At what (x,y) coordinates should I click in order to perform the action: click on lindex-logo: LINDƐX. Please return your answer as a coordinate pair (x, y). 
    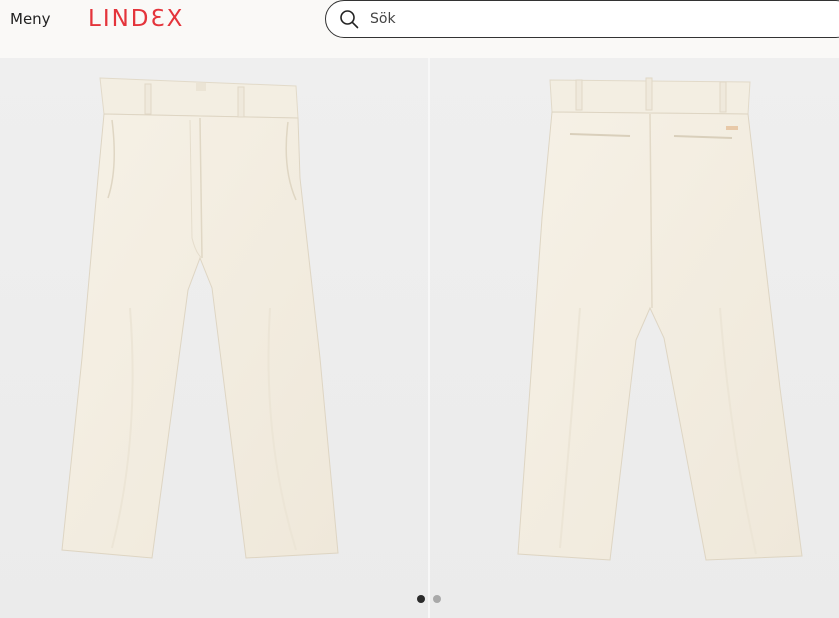
    Looking at the image, I should click on (136, 19).